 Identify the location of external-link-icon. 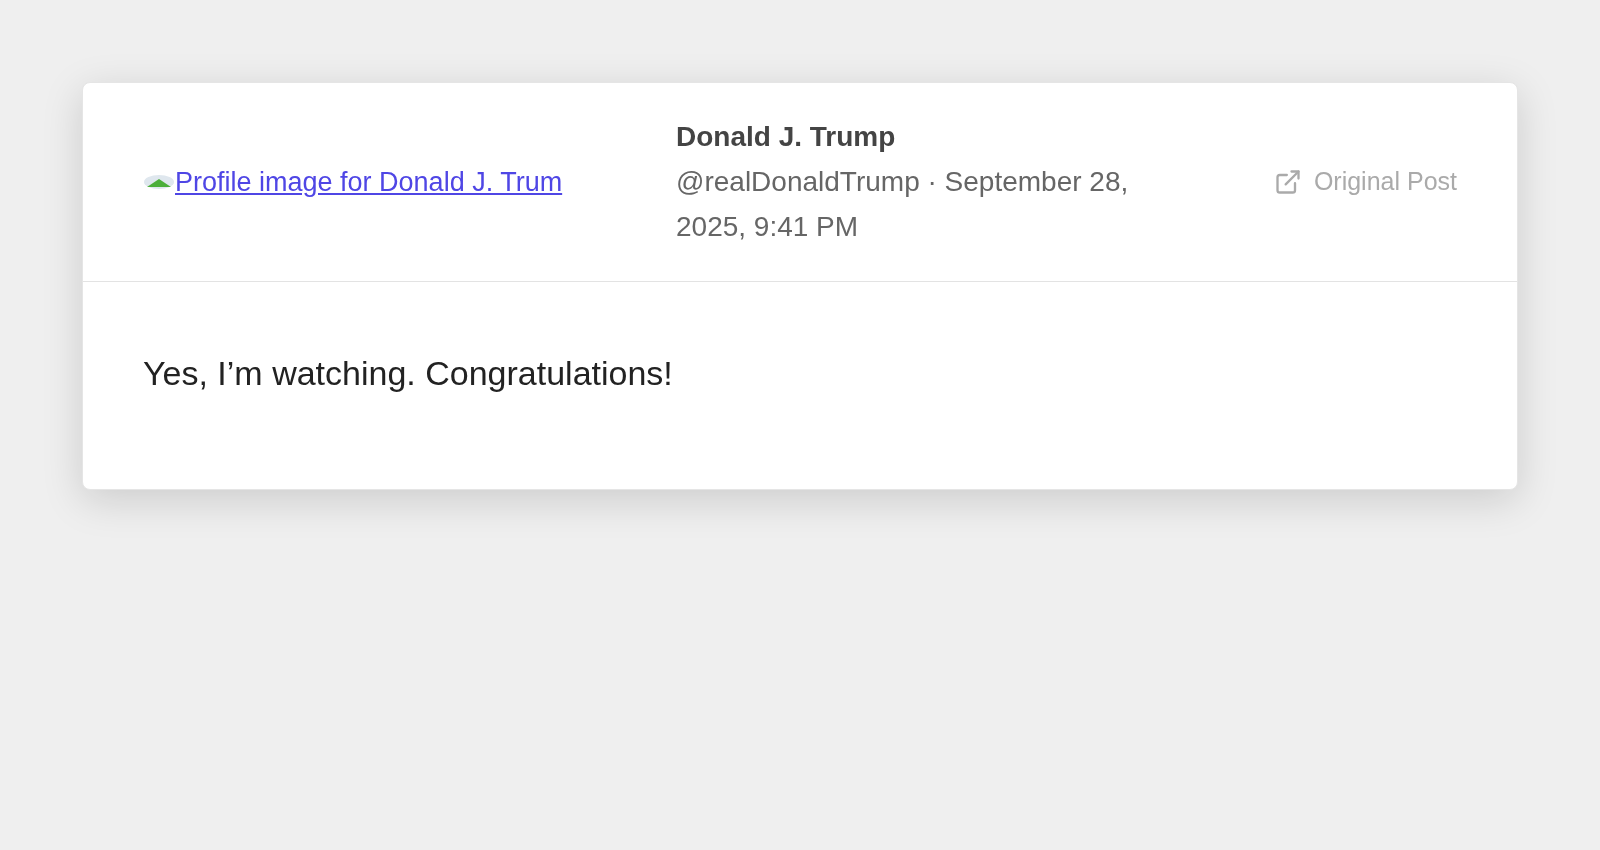
(1287, 182).